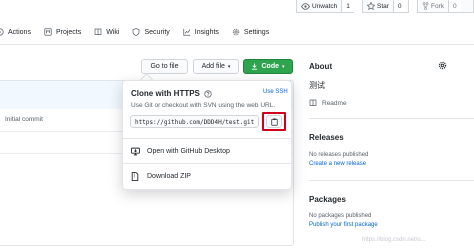 The width and height of the screenshot is (474, 248). I want to click on add-file-label: Add file, so click(213, 66).